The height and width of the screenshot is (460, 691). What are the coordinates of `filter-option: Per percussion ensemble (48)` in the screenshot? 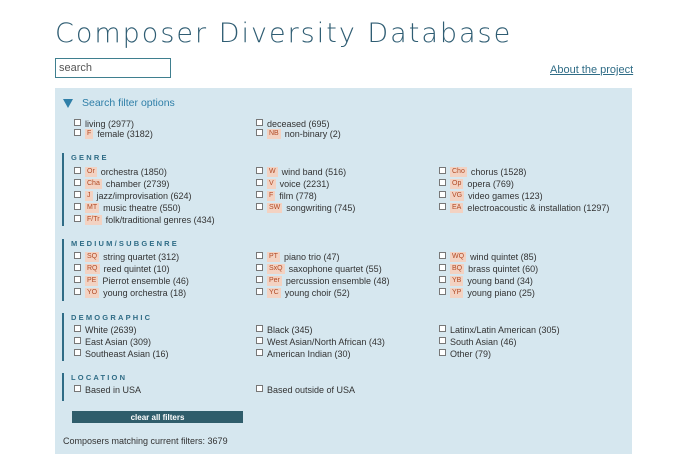 It's located at (322, 281).